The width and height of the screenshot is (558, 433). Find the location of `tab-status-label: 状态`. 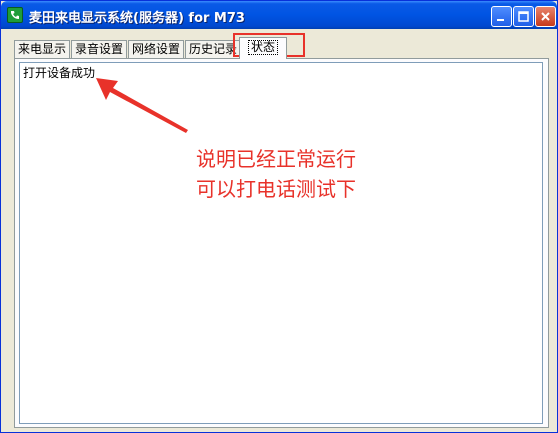

tab-status-label: 状态 is located at coordinates (262, 47).